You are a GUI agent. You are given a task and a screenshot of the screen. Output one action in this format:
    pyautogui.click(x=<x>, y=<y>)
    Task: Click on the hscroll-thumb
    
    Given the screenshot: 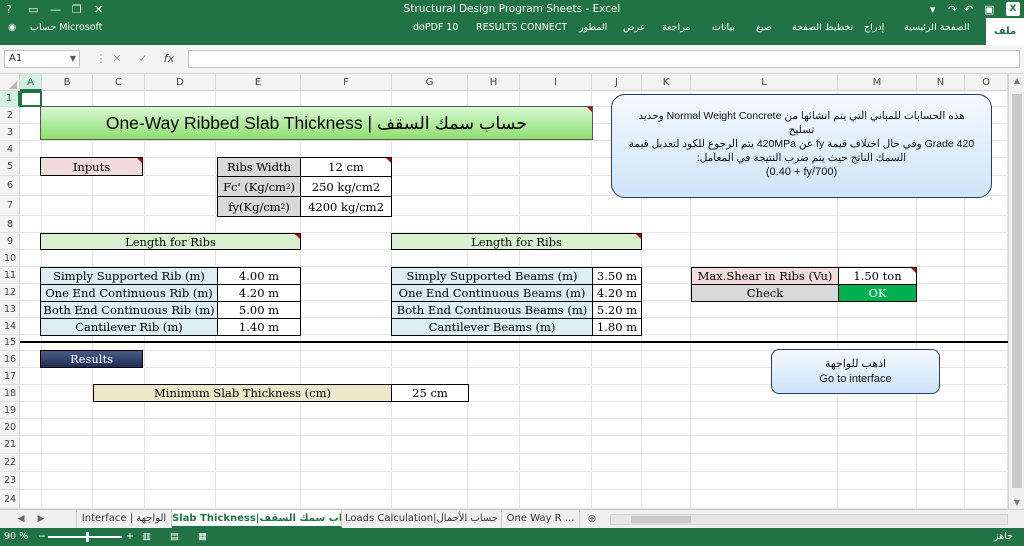 What is the action you would take?
    pyautogui.click(x=661, y=519)
    